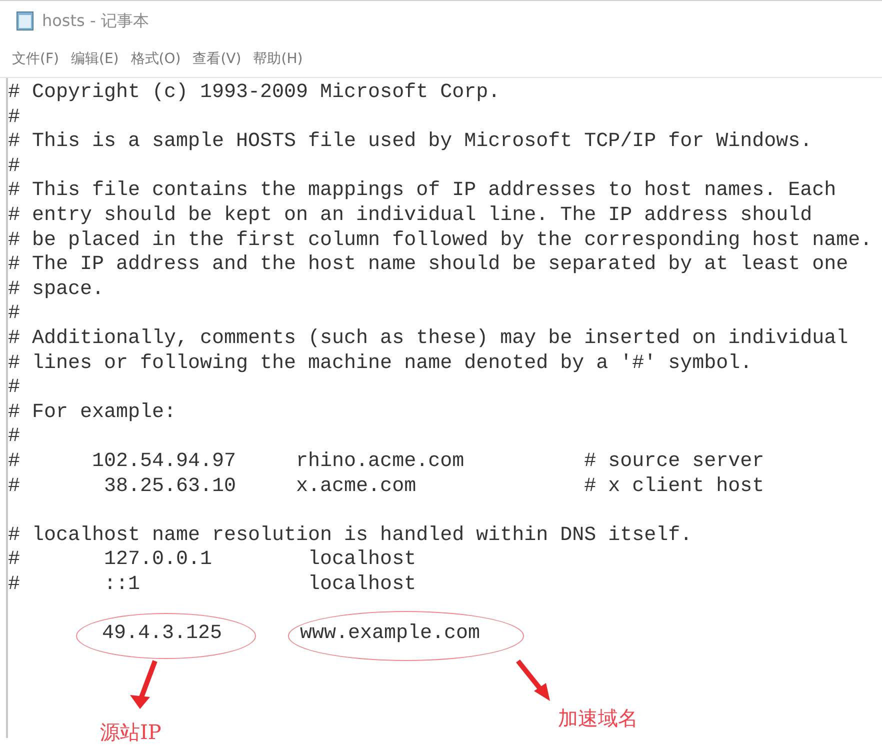 The height and width of the screenshot is (746, 882). Describe the element at coordinates (162, 634) in the screenshot. I see `ip-address: 49.4.3.125` at that location.